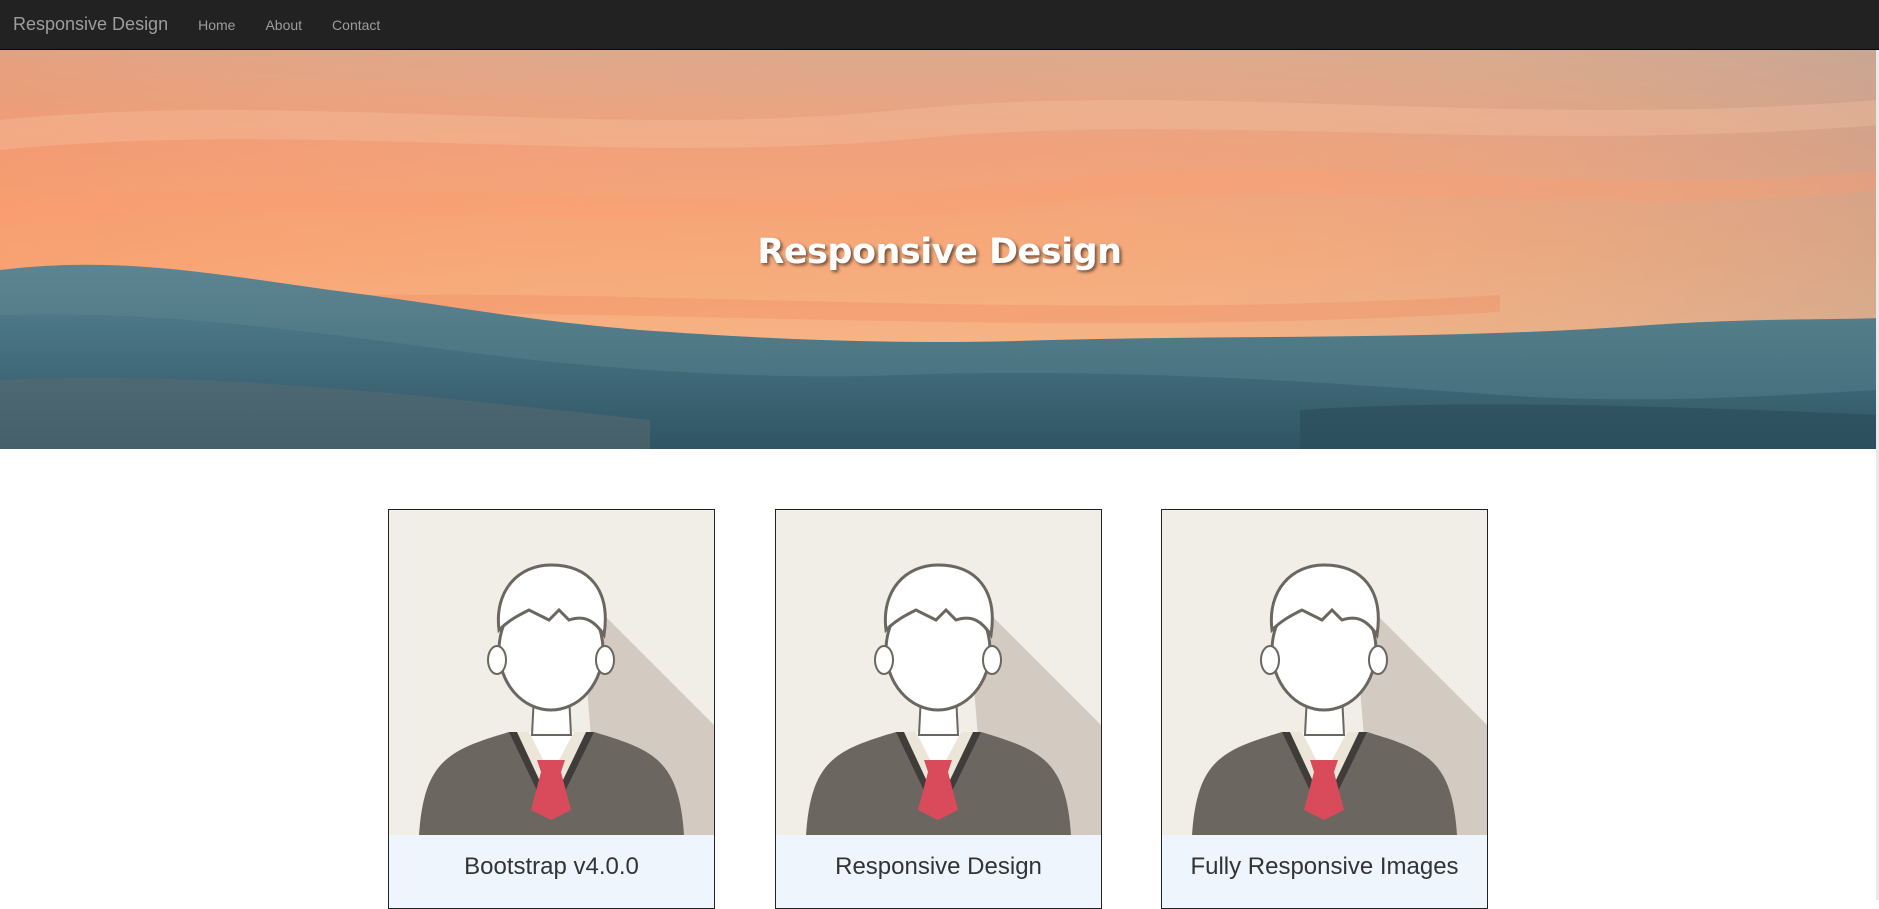 The image size is (1879, 909). What do you see at coordinates (939, 25) in the screenshot?
I see `top-navbar: Responsive Design Home About Contact` at bounding box center [939, 25].